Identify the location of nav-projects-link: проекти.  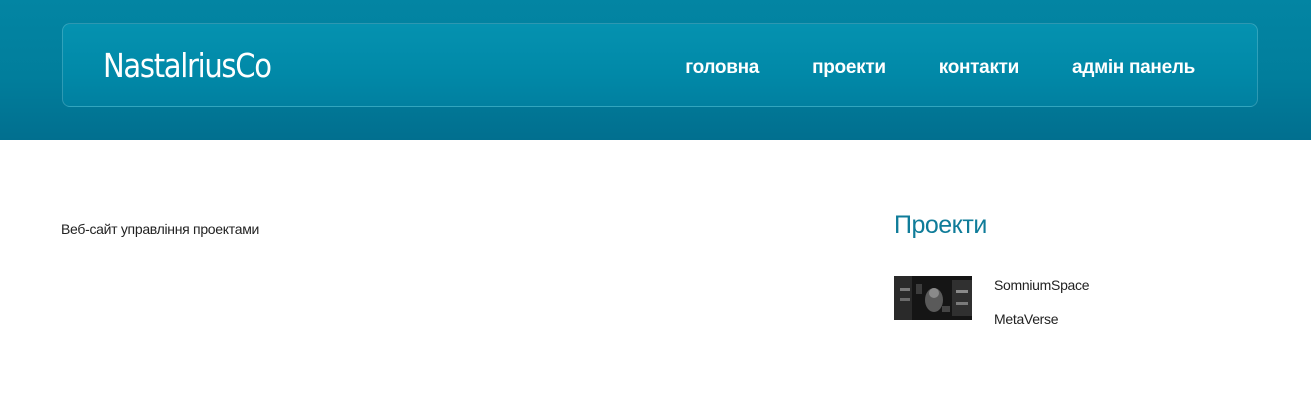
(849, 68).